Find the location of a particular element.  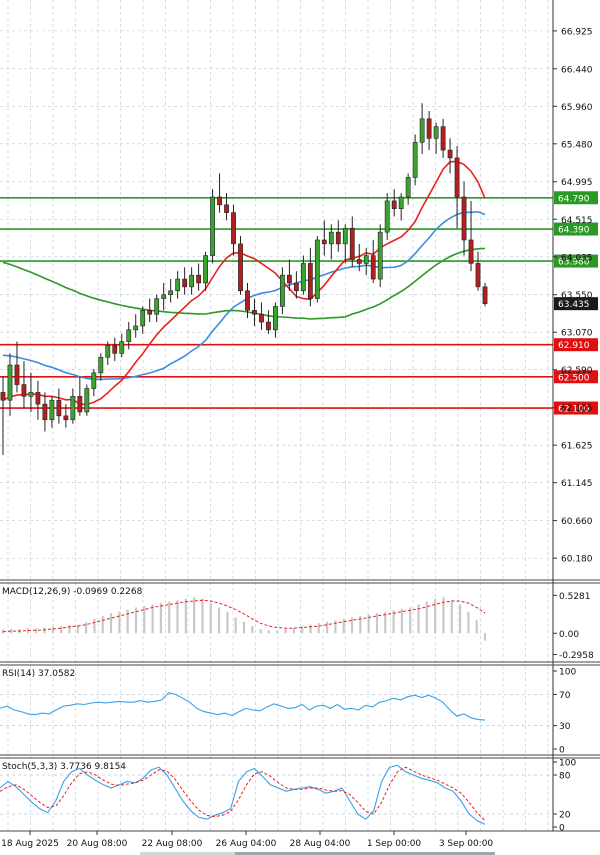

rsi-tick-label: 30 is located at coordinates (565, 727).